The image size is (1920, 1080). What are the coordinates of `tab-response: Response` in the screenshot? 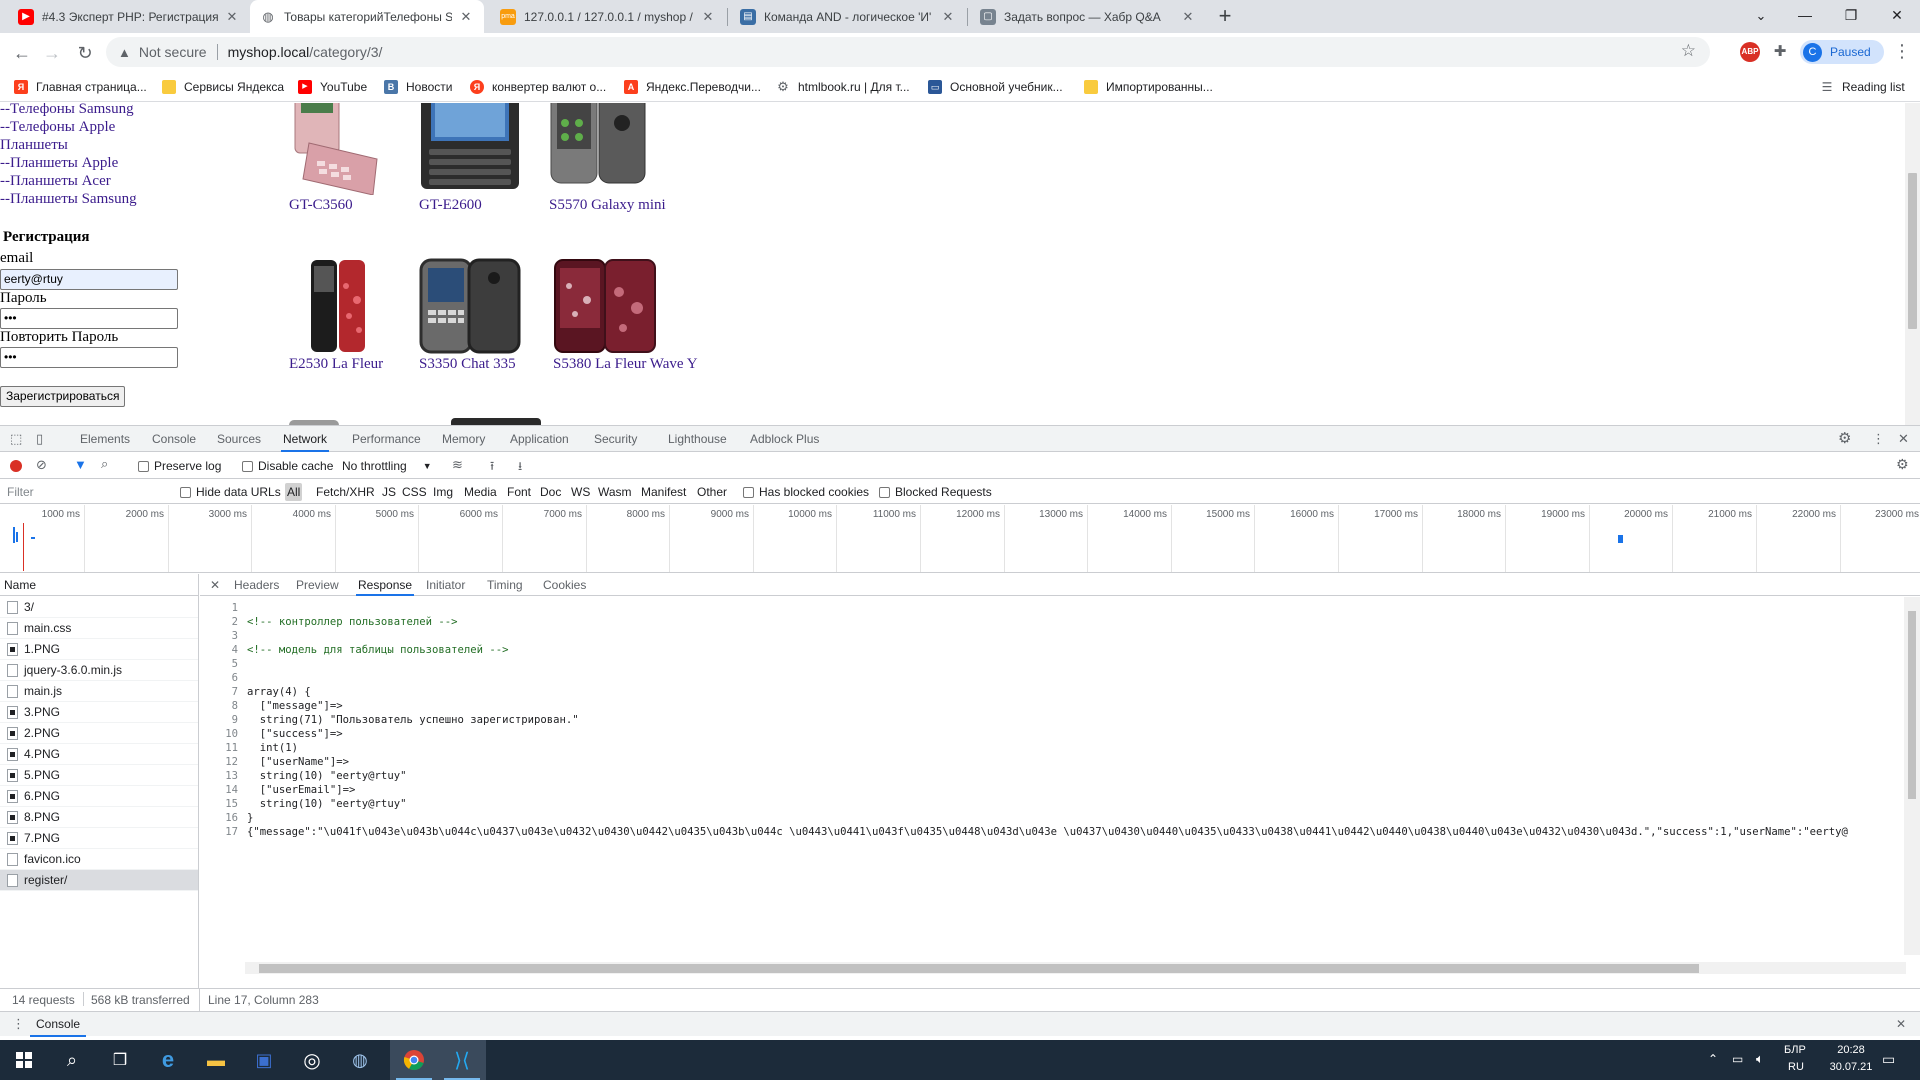 It's located at (385, 585).